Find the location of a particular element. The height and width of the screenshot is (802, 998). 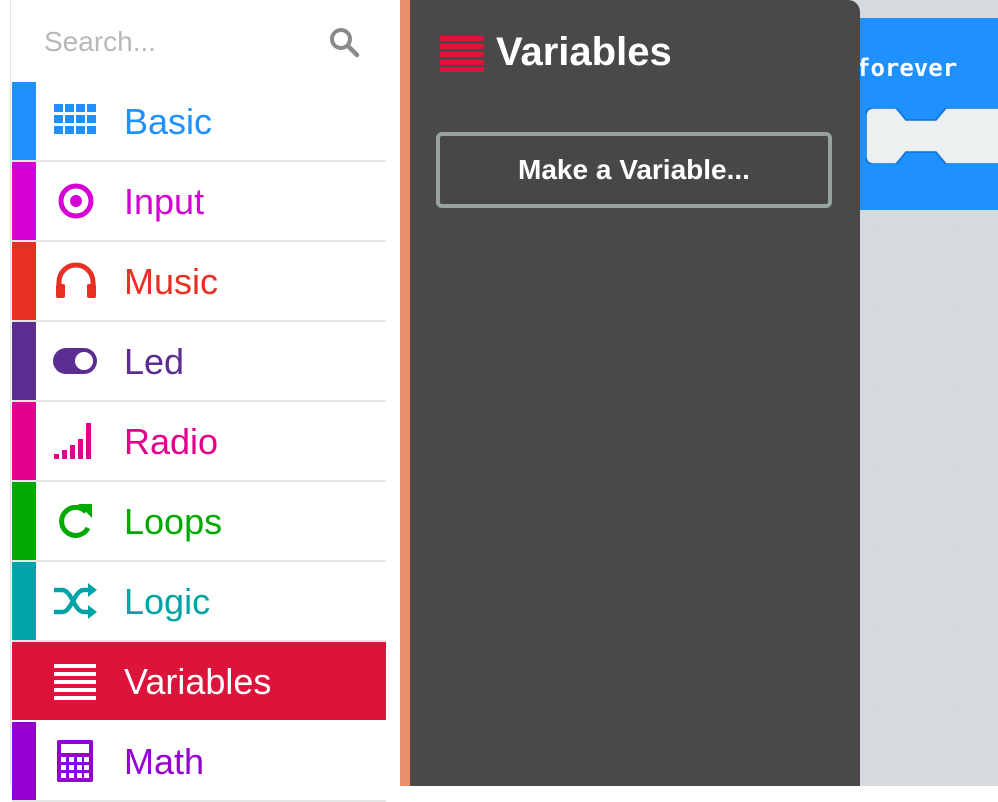

sidebar-divider is located at coordinates (10, 393).